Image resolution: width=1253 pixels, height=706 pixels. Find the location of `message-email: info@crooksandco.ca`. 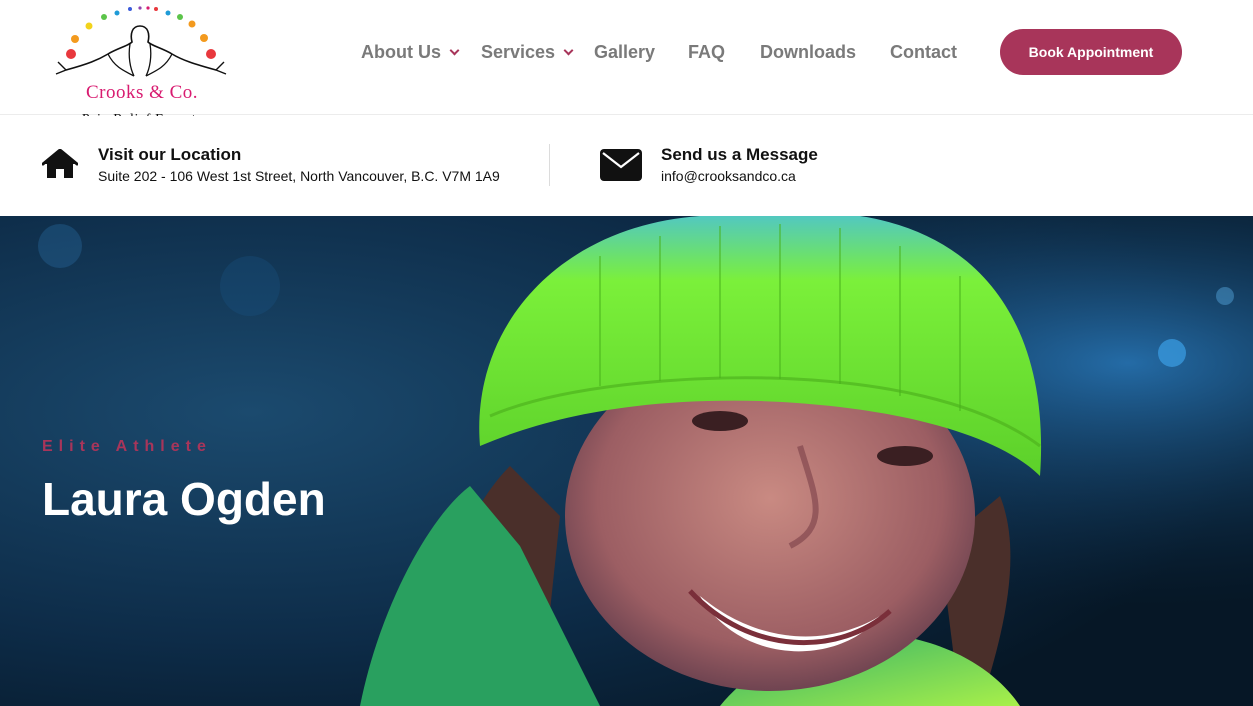

message-email: info@crooksandco.ca is located at coordinates (728, 176).